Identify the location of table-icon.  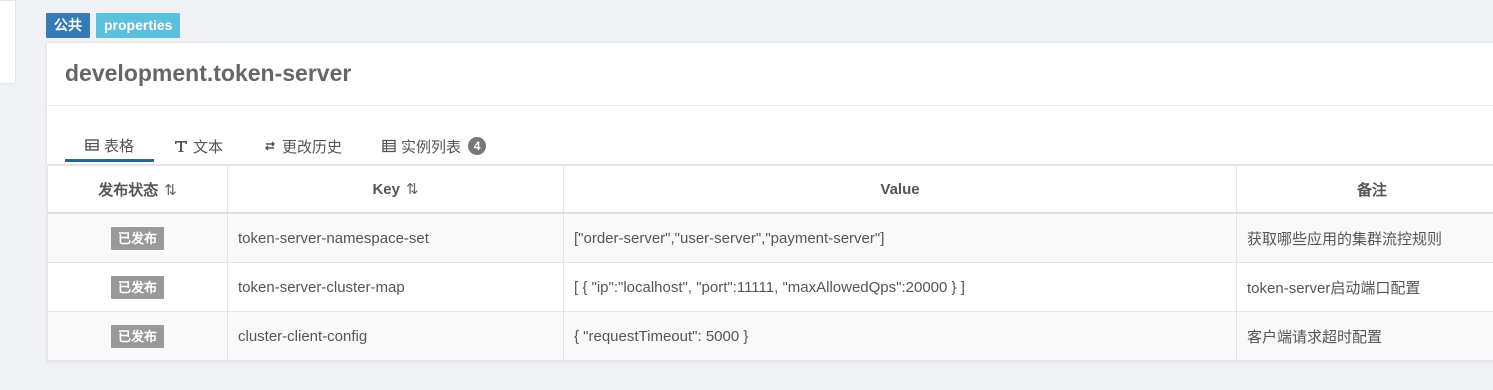
(92, 145).